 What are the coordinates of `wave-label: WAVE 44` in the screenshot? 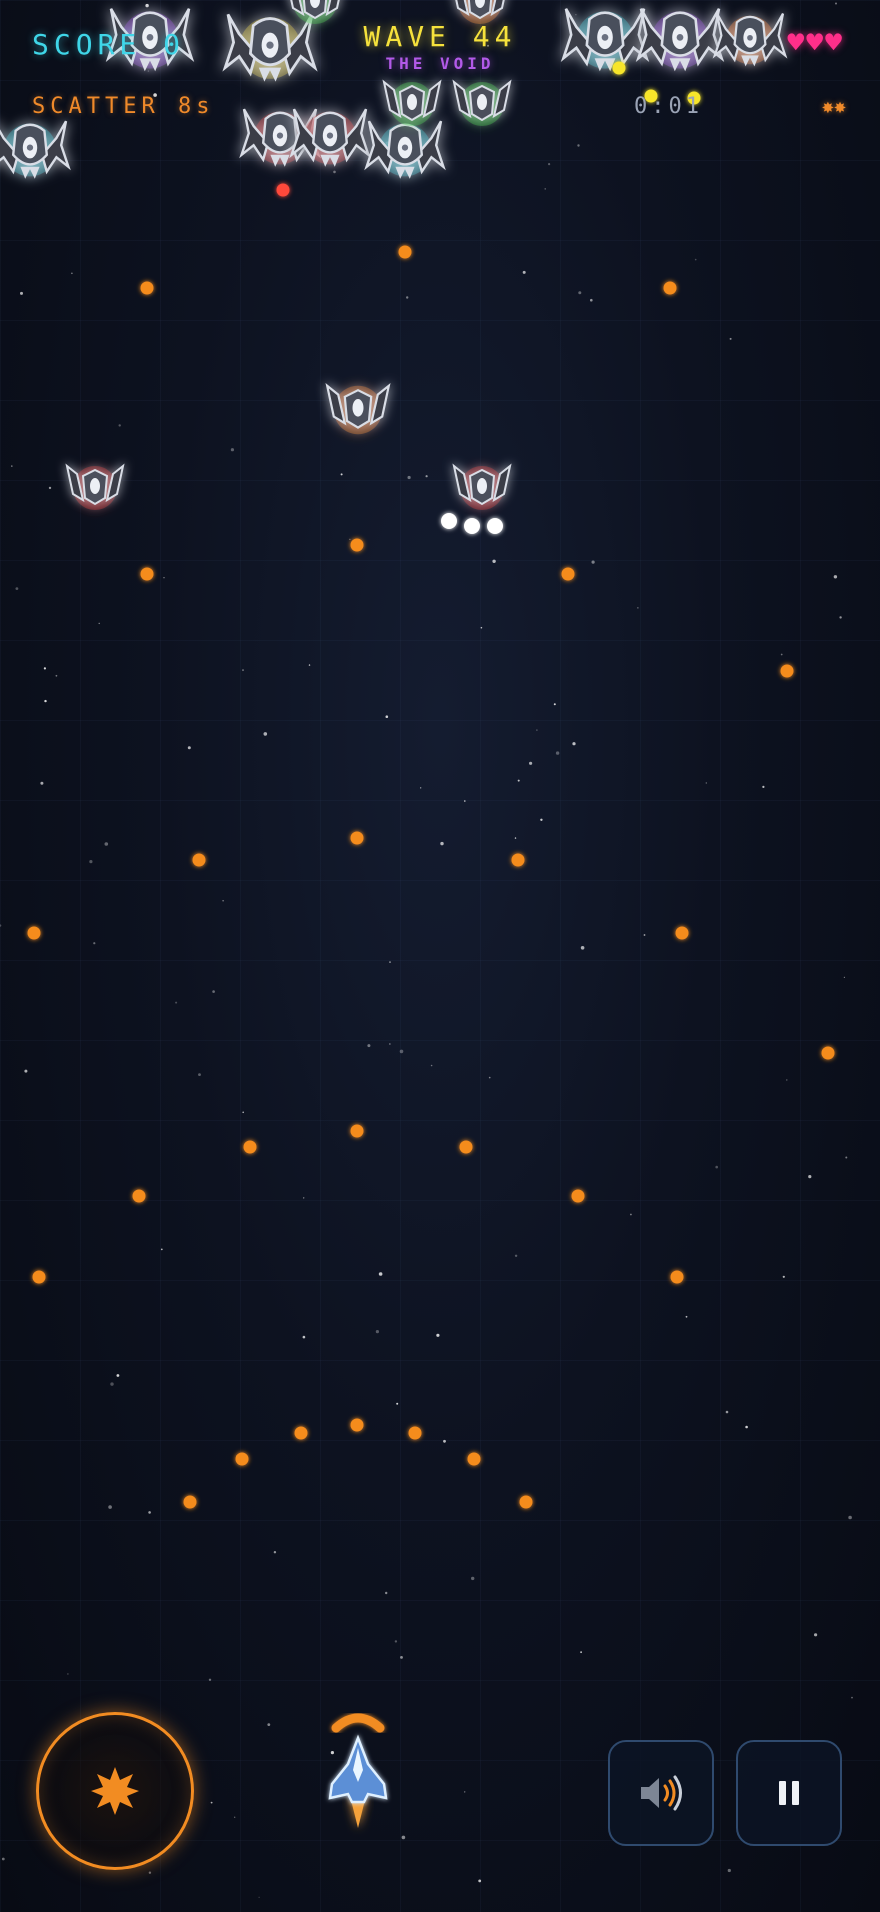 It's located at (440, 36).